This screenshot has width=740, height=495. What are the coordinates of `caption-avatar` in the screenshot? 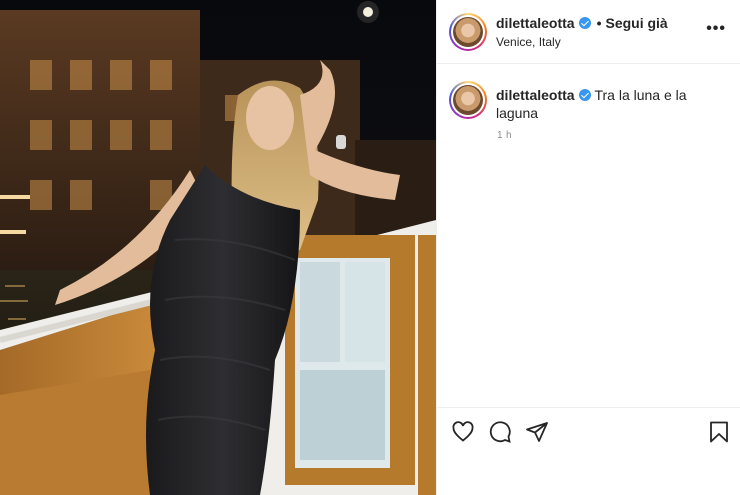 It's located at (468, 100).